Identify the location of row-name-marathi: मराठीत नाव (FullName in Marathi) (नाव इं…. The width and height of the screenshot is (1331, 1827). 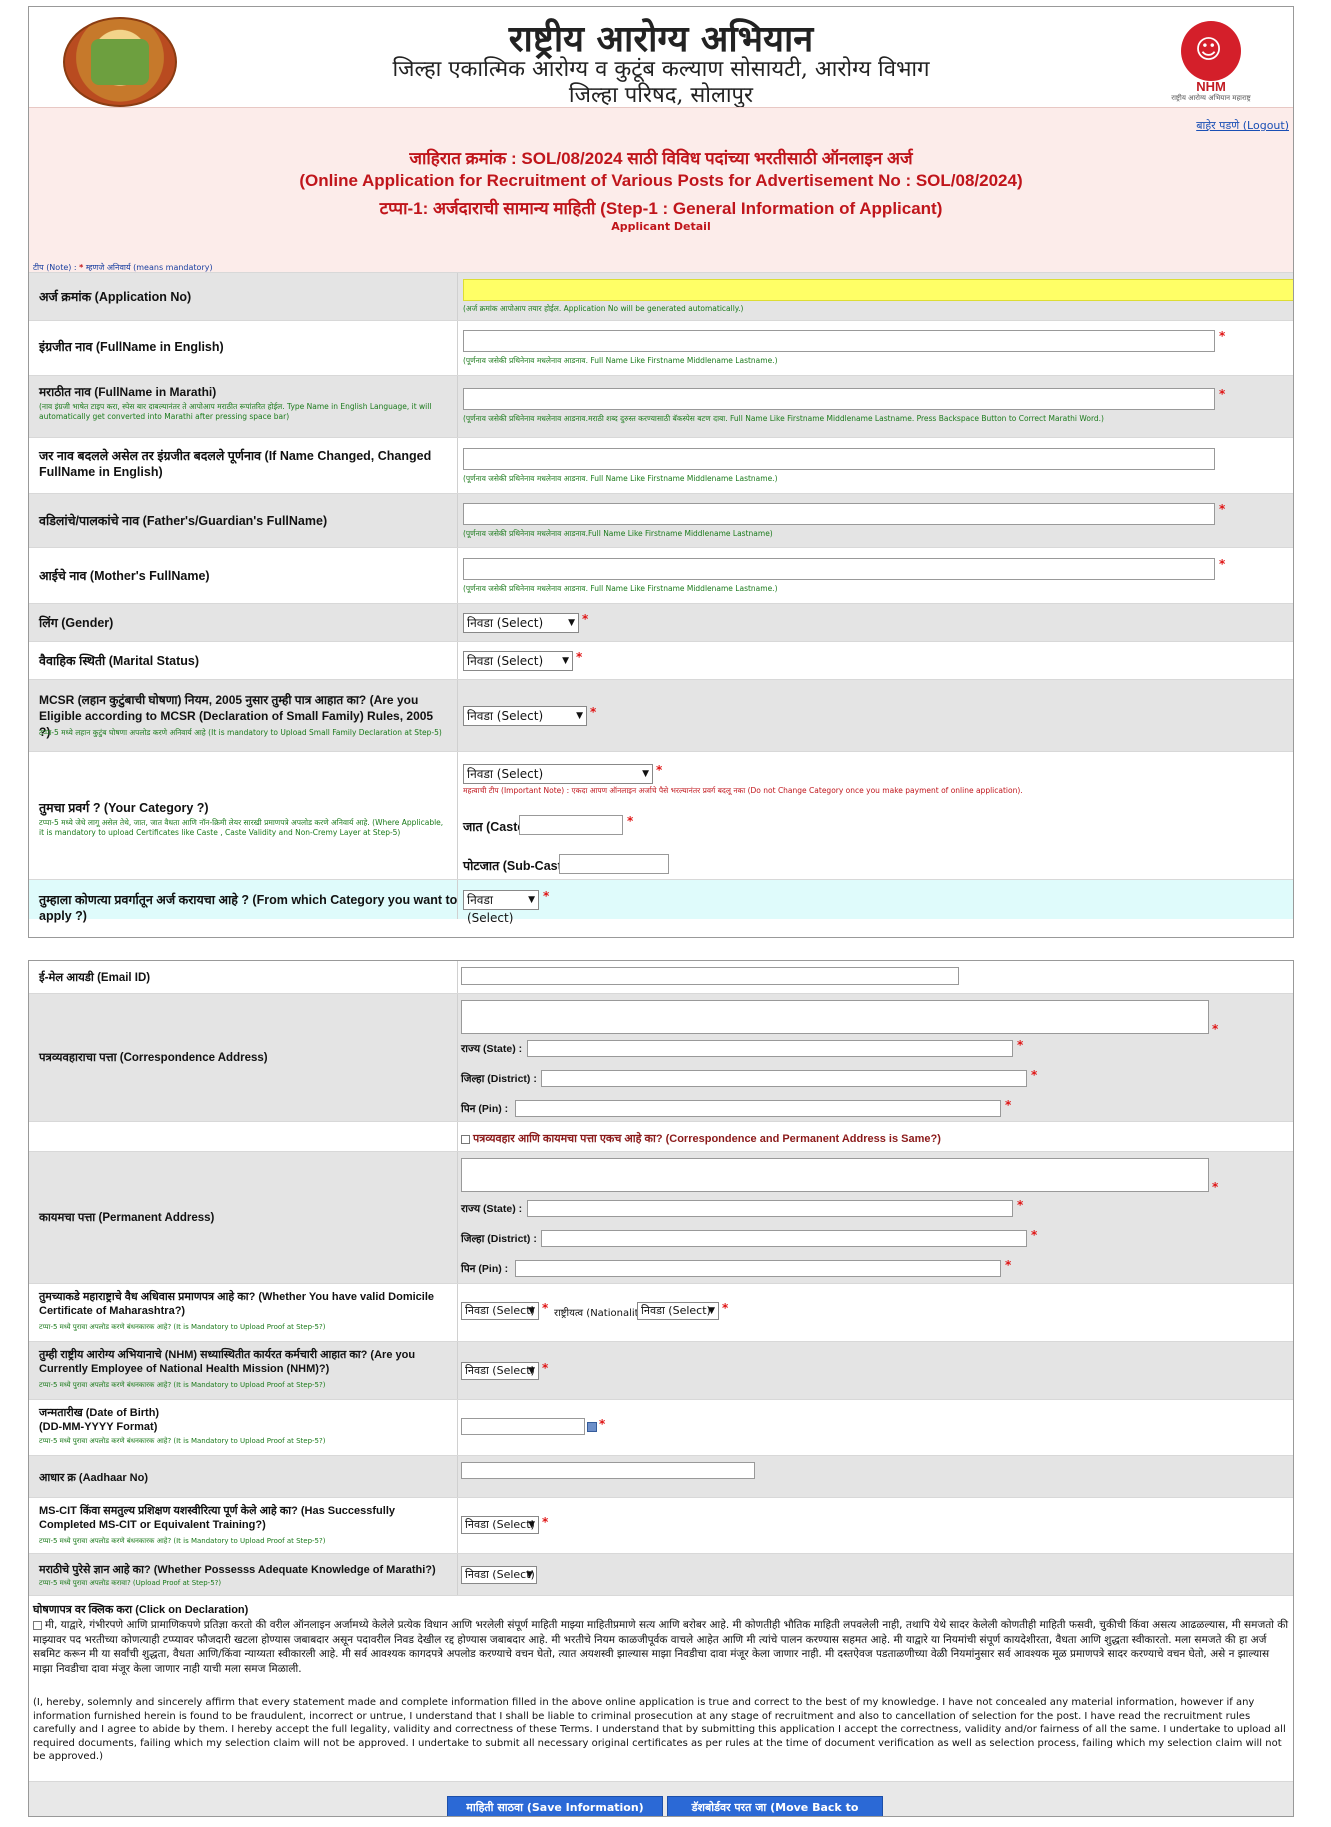
(661, 406).